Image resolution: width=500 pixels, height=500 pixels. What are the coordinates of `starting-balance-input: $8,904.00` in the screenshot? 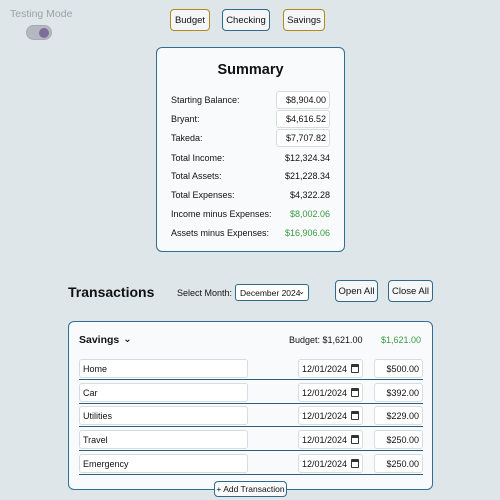 It's located at (303, 99).